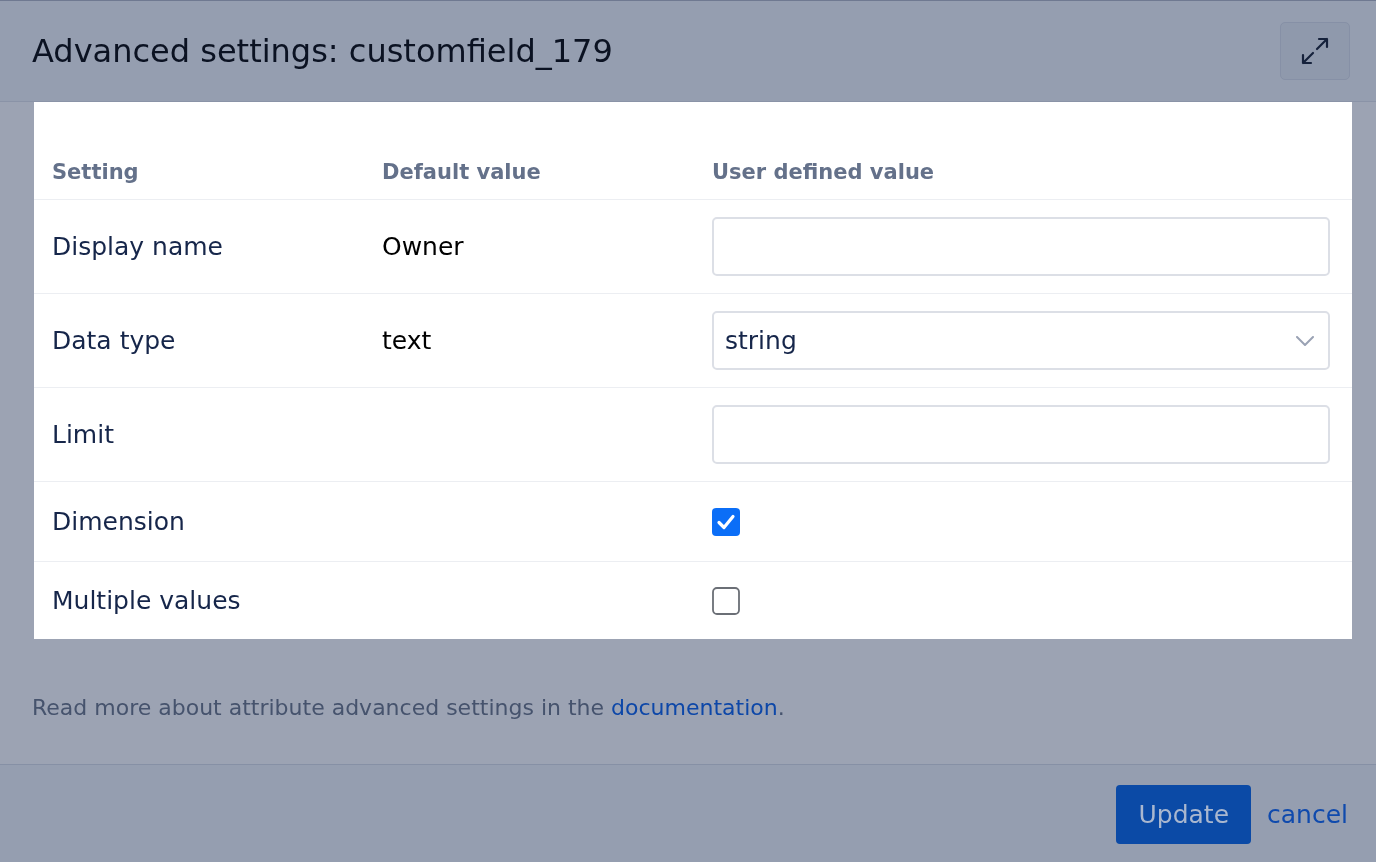 Image resolution: width=1376 pixels, height=862 pixels. What do you see at coordinates (118, 521) in the screenshot?
I see `setting-name: Dimension` at bounding box center [118, 521].